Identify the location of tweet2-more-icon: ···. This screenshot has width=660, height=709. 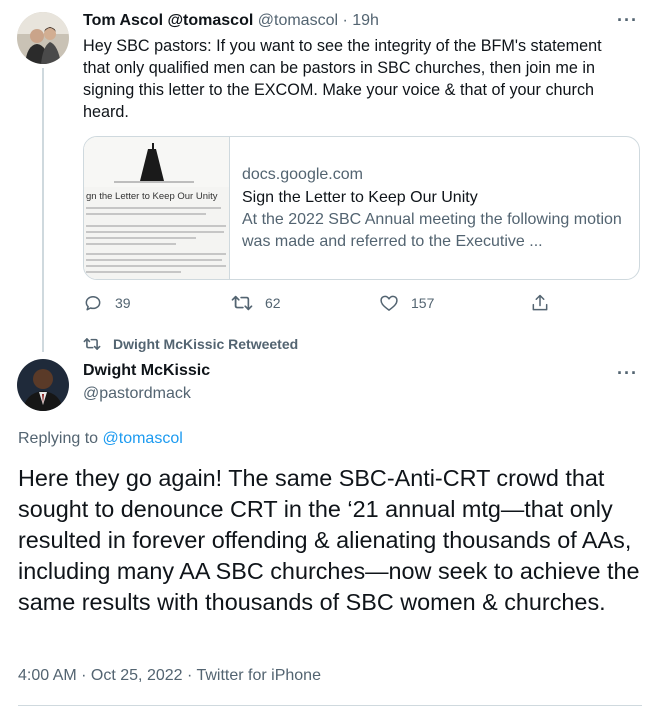
(627, 373).